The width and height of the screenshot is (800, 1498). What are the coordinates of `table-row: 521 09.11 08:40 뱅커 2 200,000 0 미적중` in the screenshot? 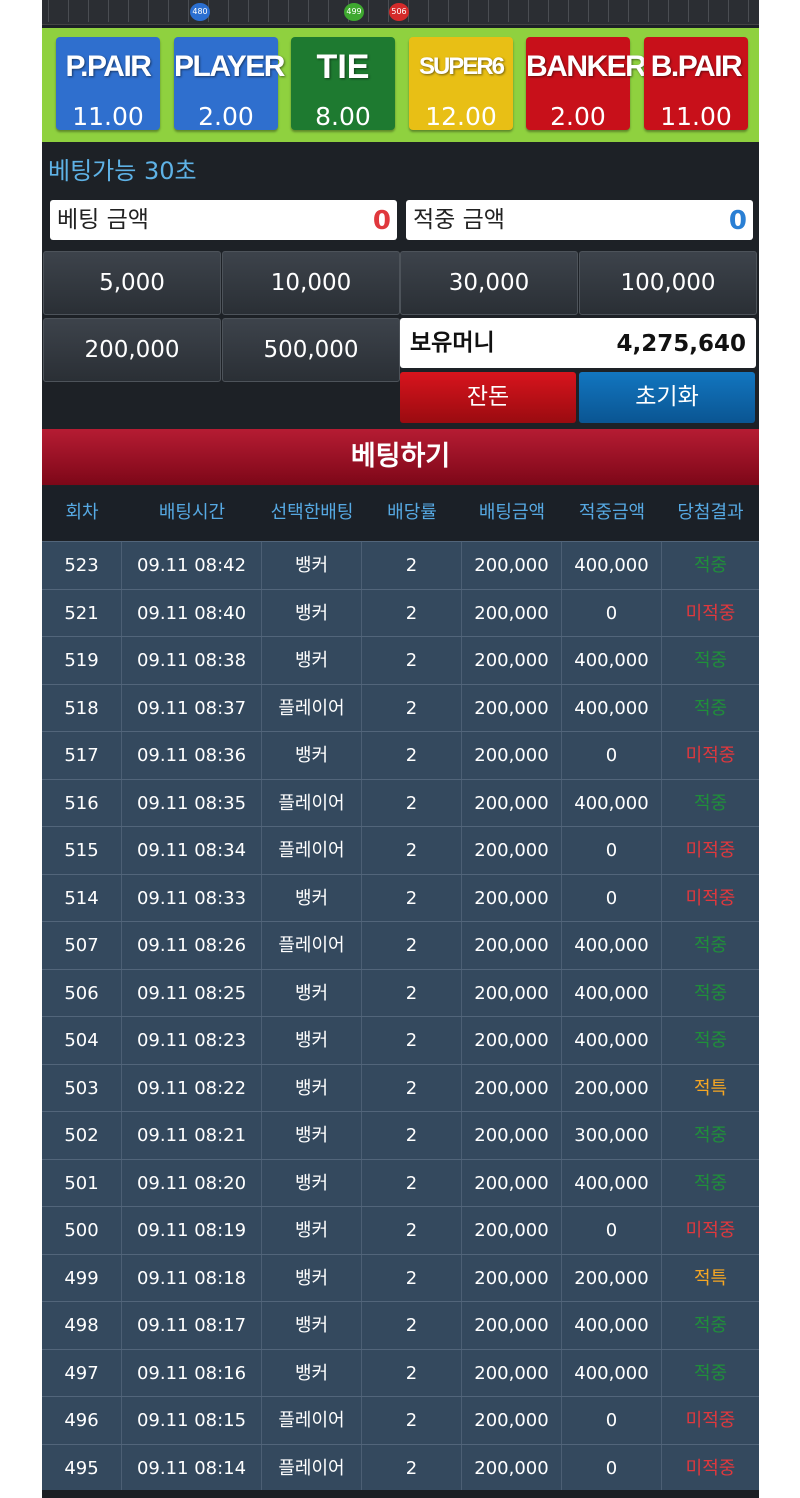 It's located at (400, 612).